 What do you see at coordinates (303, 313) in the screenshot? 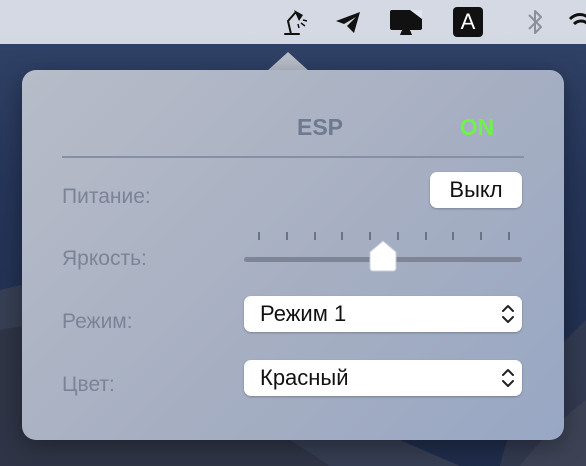
I see `mode-select-value: Режим 1` at bounding box center [303, 313].